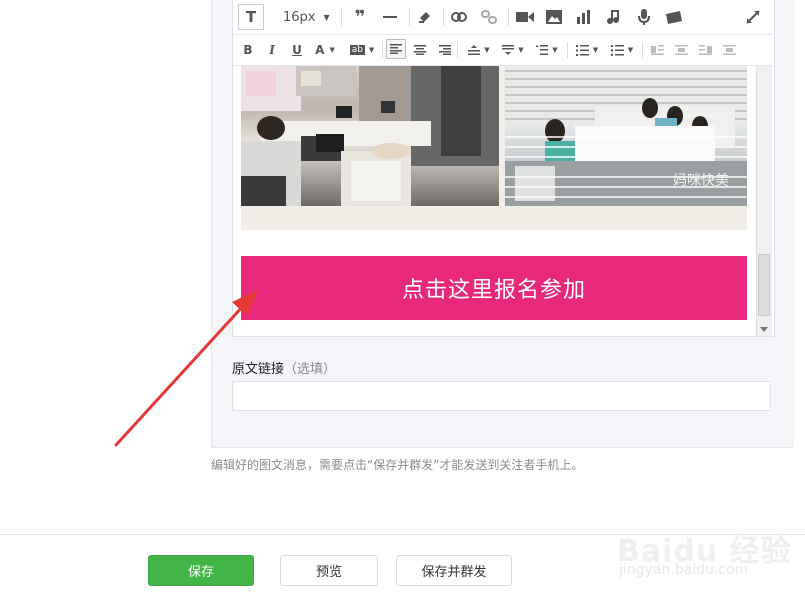 Image resolution: width=805 pixels, height=596 pixels. Describe the element at coordinates (420, 50) in the screenshot. I see `align-center-icon` at that location.